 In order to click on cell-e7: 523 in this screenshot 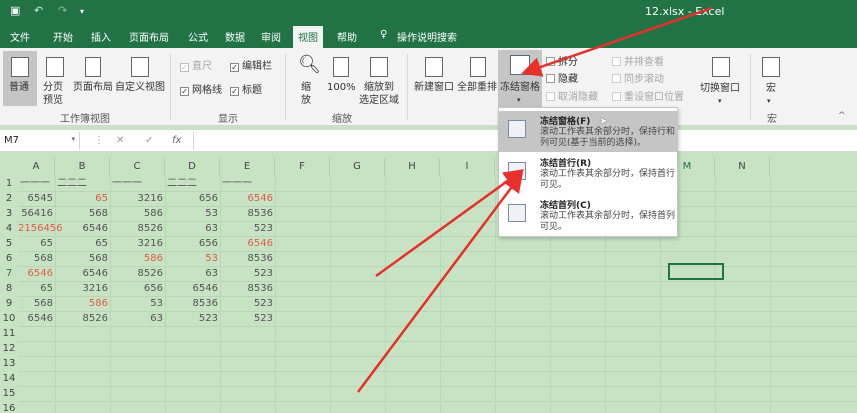, I will do `click(247, 273)`.